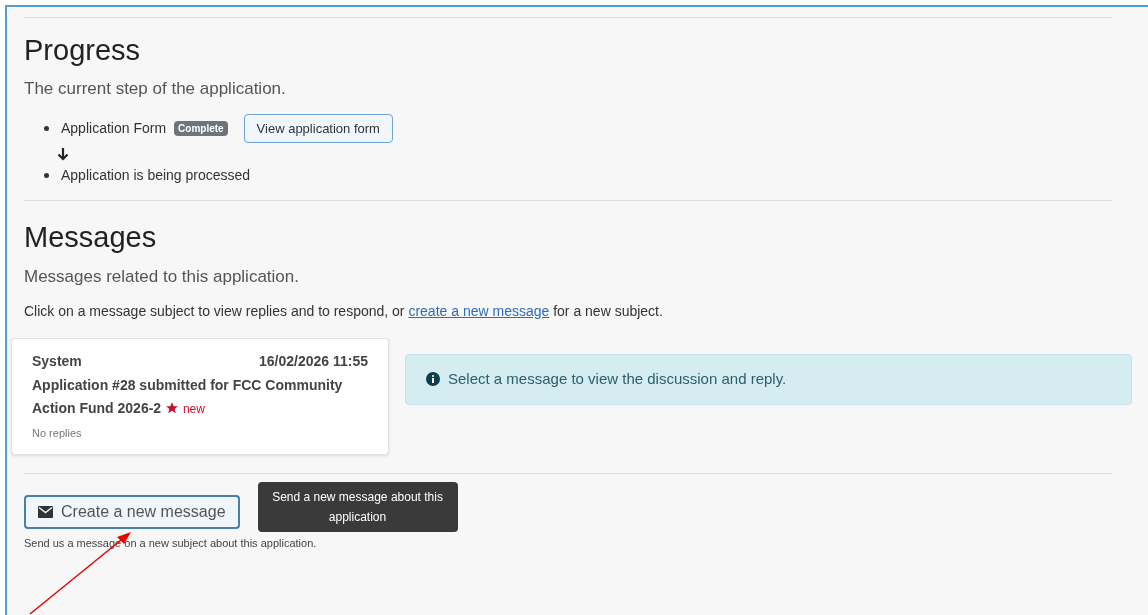  I want to click on section-title: Messages, so click(90, 238).